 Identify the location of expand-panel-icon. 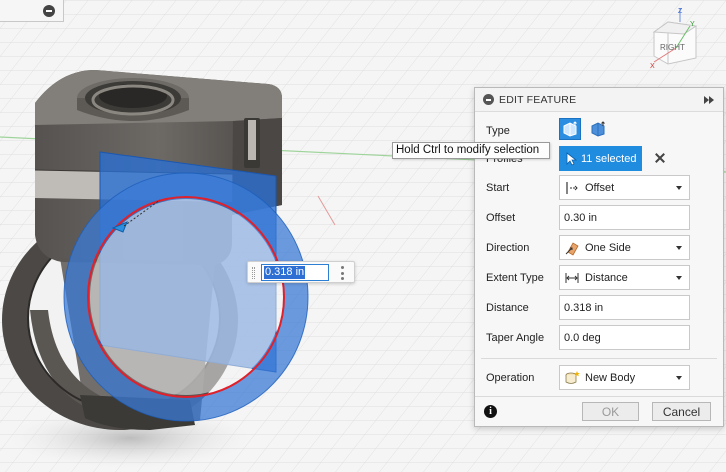
(710, 100).